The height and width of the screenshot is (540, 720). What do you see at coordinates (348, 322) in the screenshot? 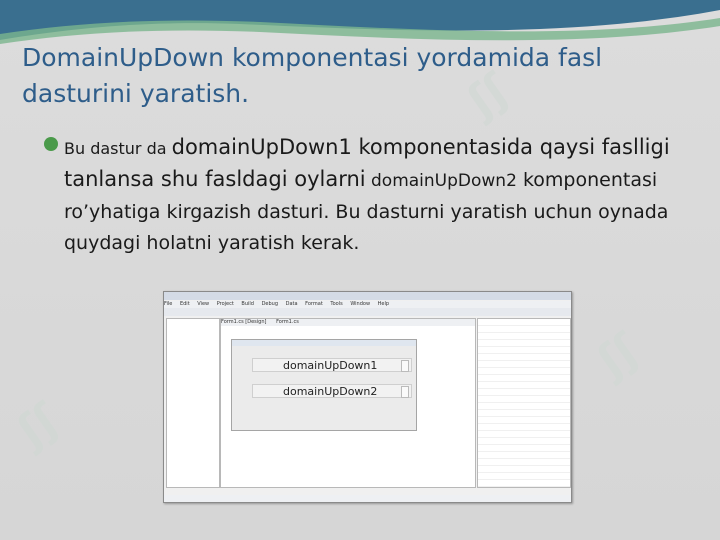
I see `designer-tabs: Form1.cs [Design] Form1.cs` at bounding box center [348, 322].